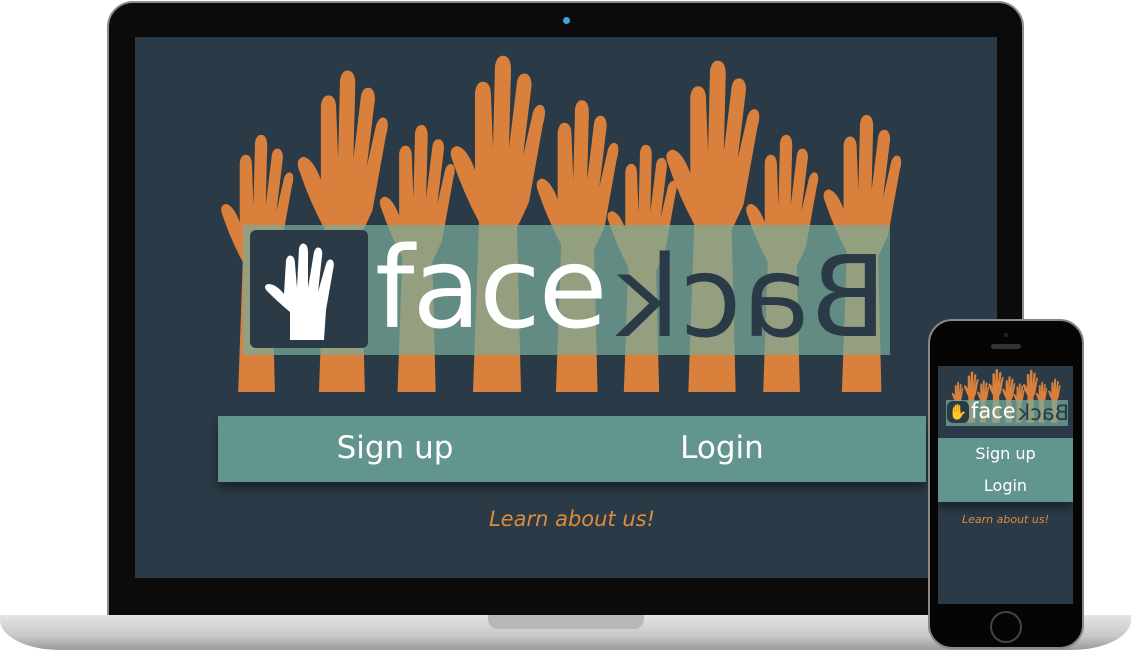 This screenshot has height=650, width=1131. What do you see at coordinates (491, 289) in the screenshot?
I see `logo-text-face: face` at bounding box center [491, 289].